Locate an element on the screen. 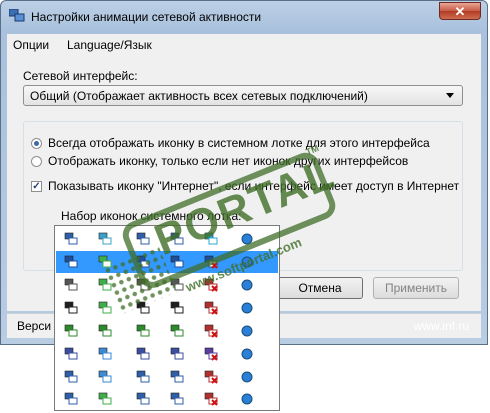 The height and width of the screenshot is (413, 490). title-bar: Настройки анимации сетевой активности ✕ is located at coordinates (244, 16).